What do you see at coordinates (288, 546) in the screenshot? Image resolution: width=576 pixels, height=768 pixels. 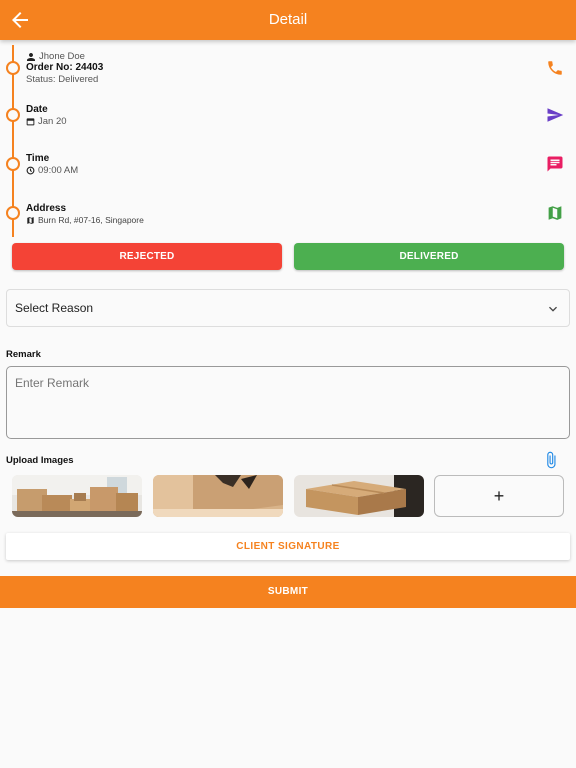 I see `client-signature-button: CLIENT SIGNATURE` at bounding box center [288, 546].